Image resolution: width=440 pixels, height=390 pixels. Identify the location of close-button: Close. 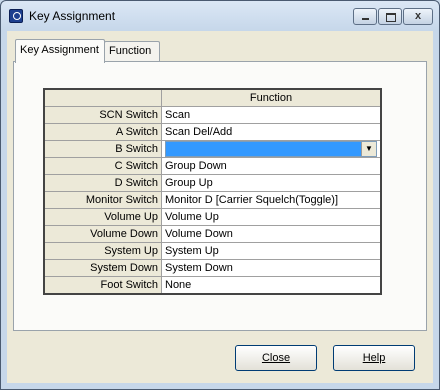
(276, 358).